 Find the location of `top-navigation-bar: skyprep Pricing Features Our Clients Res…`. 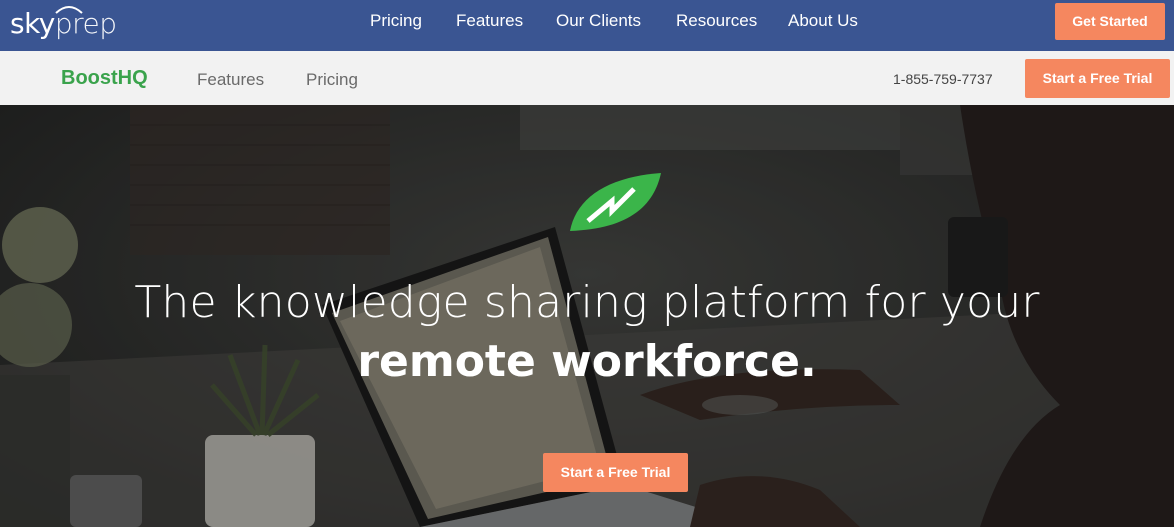

top-navigation-bar: skyprep Pricing Features Our Clients Res… is located at coordinates (587, 25).